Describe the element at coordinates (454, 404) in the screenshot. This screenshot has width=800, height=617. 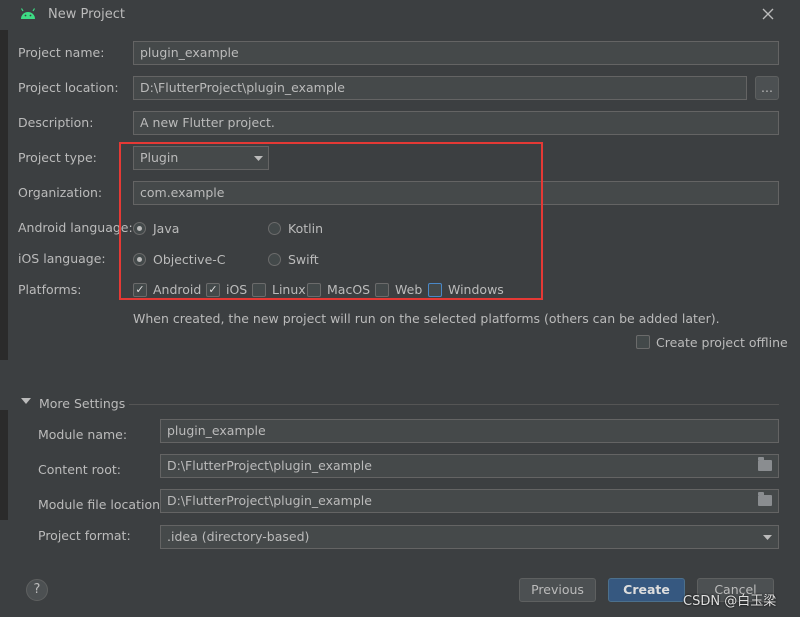
I see `more-settings-divider` at that location.